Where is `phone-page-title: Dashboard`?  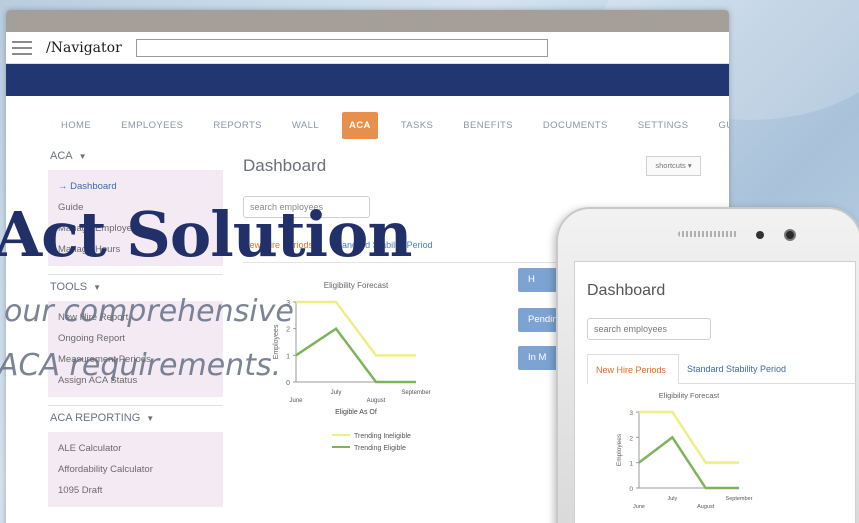
phone-page-title: Dashboard is located at coordinates (626, 290).